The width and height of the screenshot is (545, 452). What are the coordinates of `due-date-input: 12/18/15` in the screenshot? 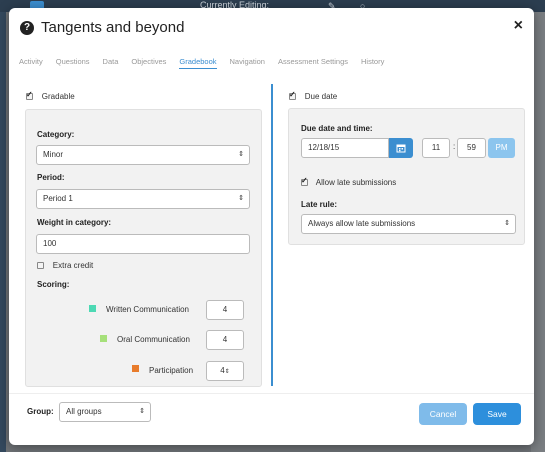 It's located at (345, 148).